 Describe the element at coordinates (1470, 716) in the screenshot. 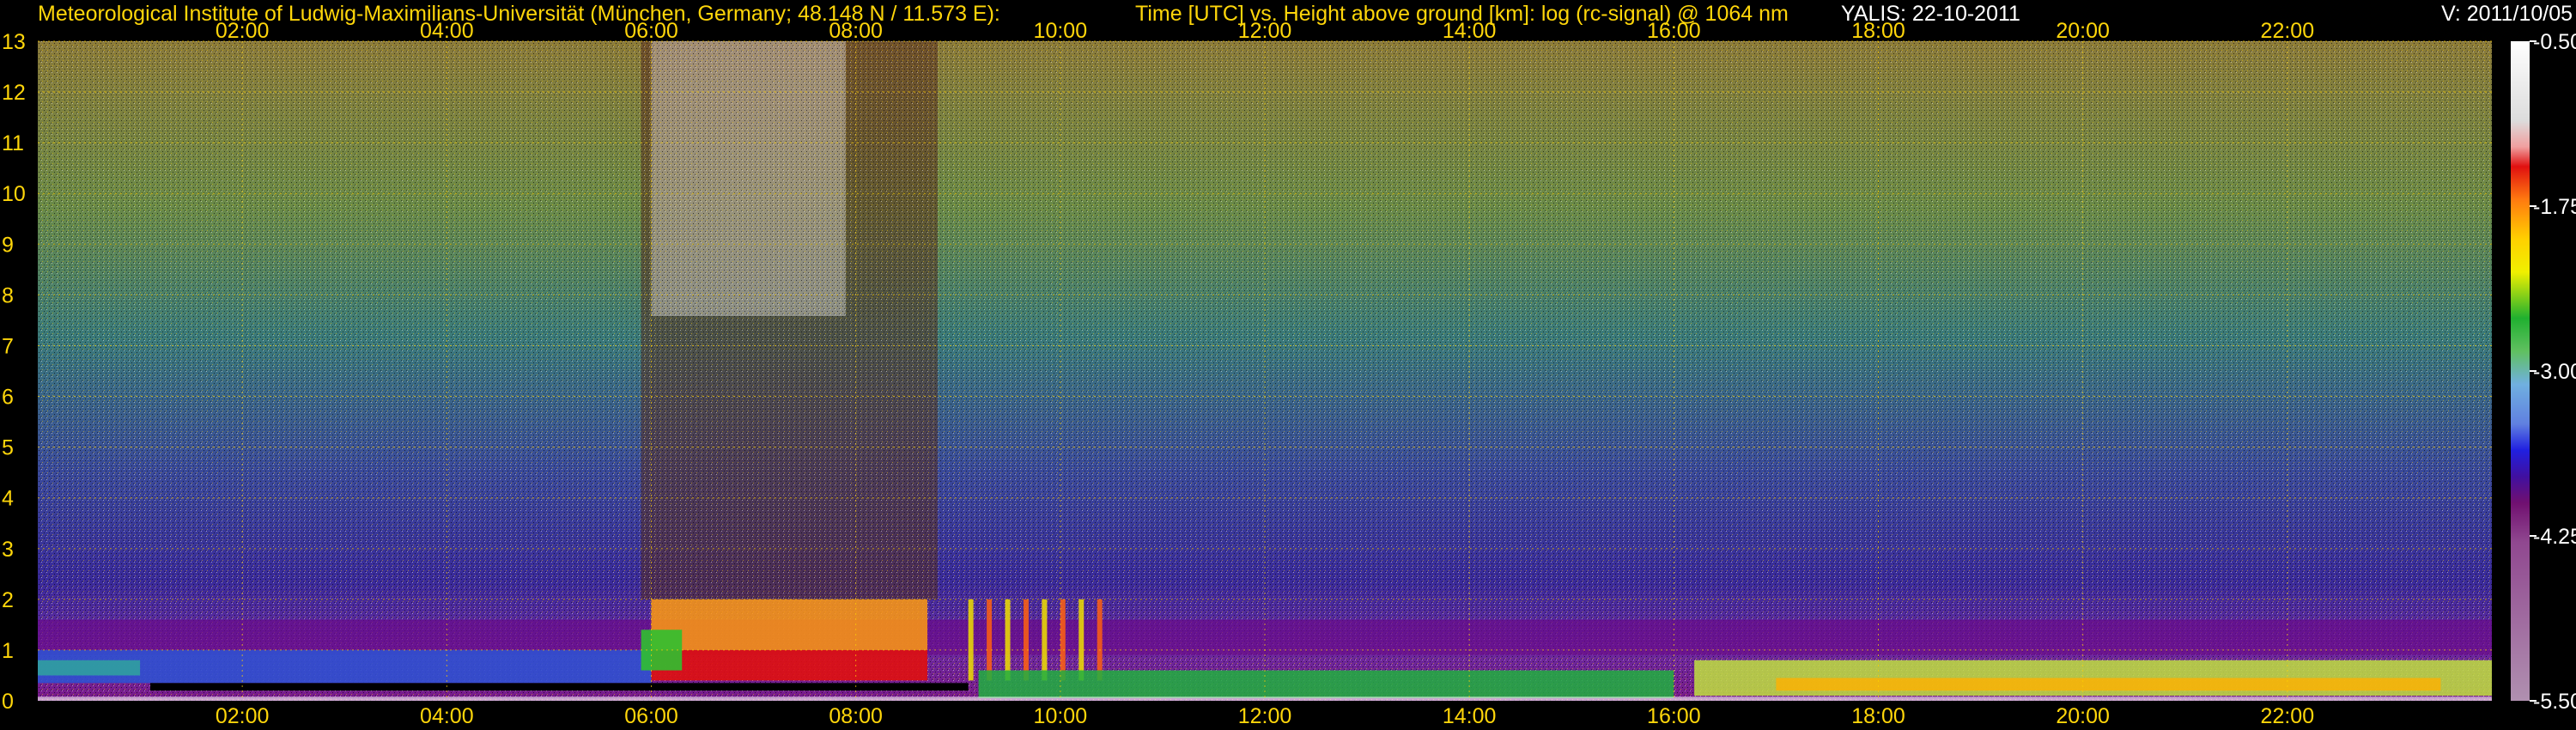

I see `x-tick-label-bottom: 14:00` at that location.